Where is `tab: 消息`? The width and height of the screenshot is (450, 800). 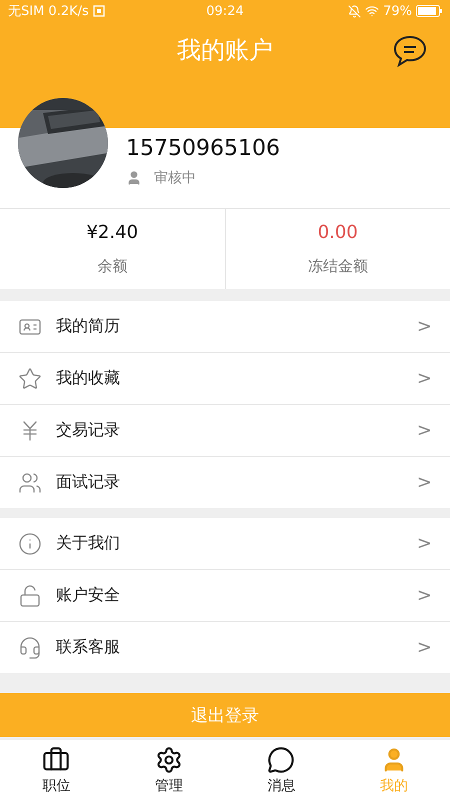
tab: 消息 is located at coordinates (281, 770).